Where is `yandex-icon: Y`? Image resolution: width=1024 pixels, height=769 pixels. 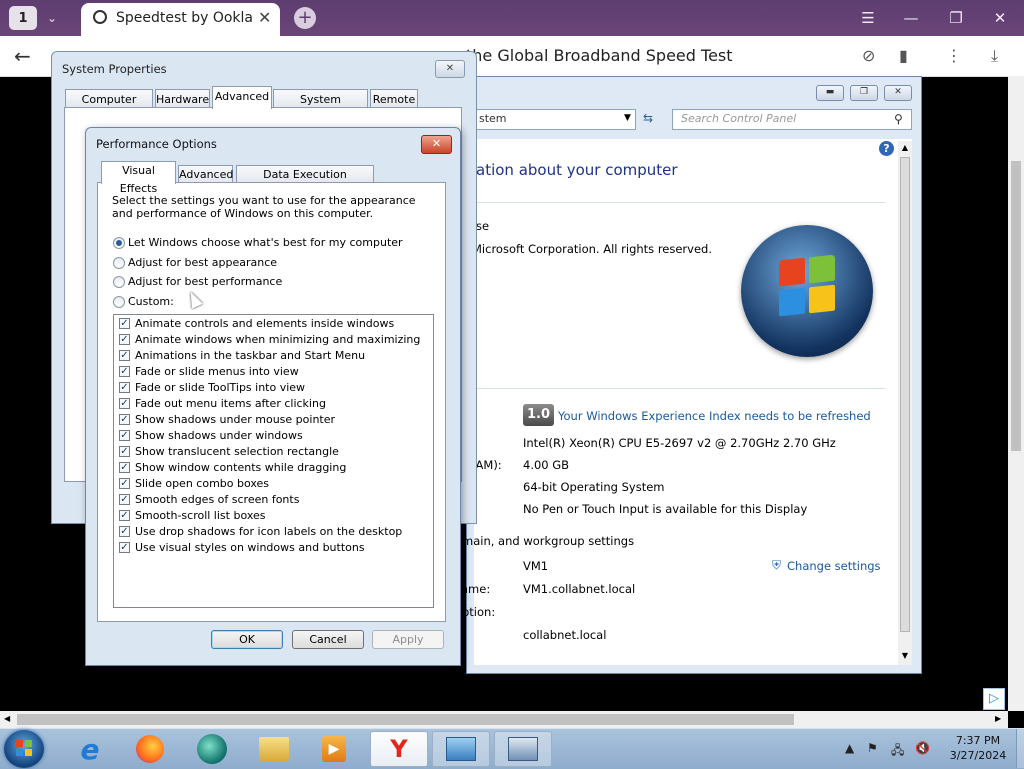
yandex-icon: Y is located at coordinates (399, 749).